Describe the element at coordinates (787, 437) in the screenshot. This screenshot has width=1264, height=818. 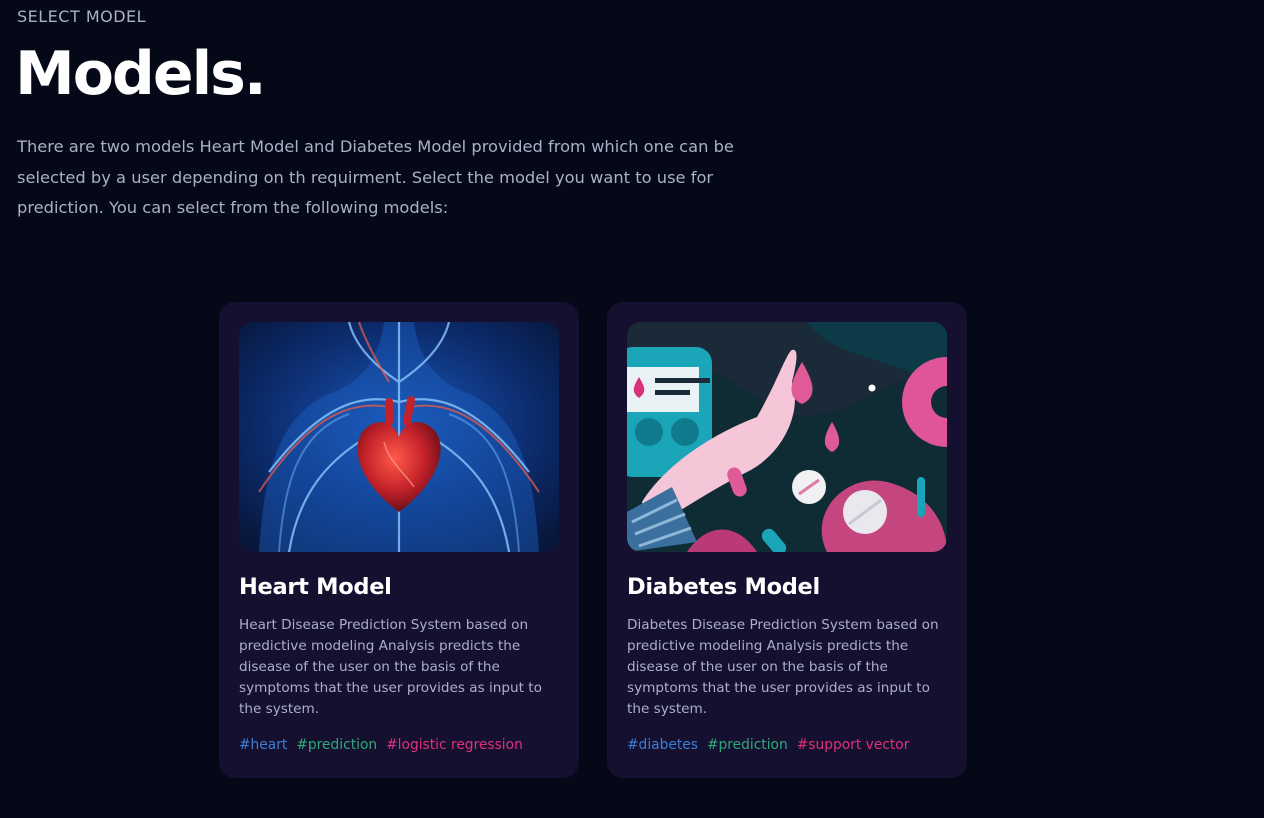
I see `diabetes-model-image` at that location.